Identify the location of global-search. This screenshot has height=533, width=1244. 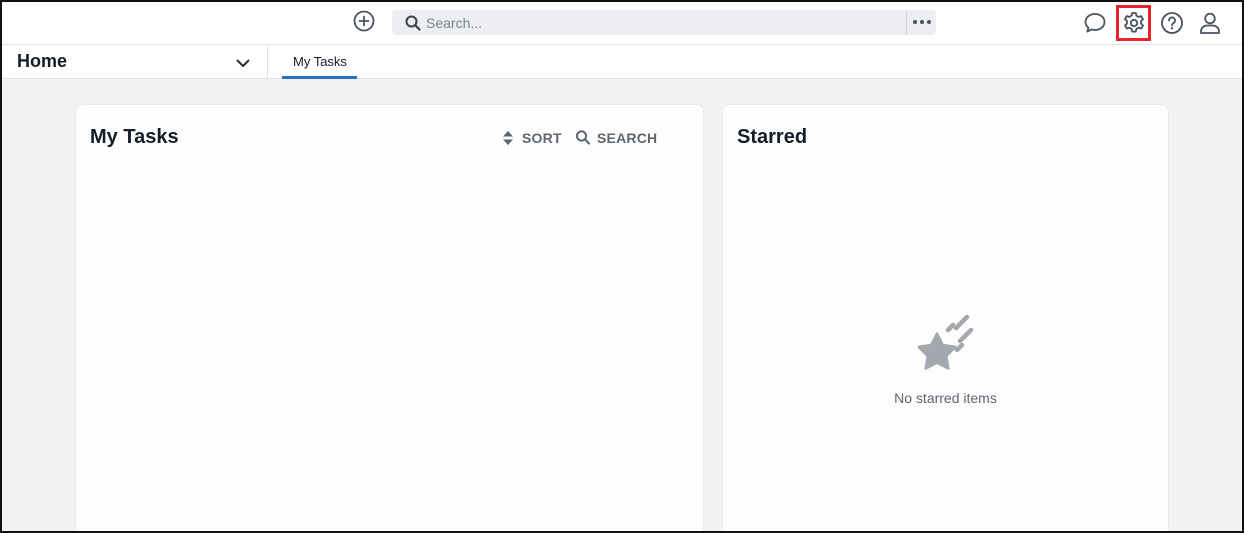
(664, 22).